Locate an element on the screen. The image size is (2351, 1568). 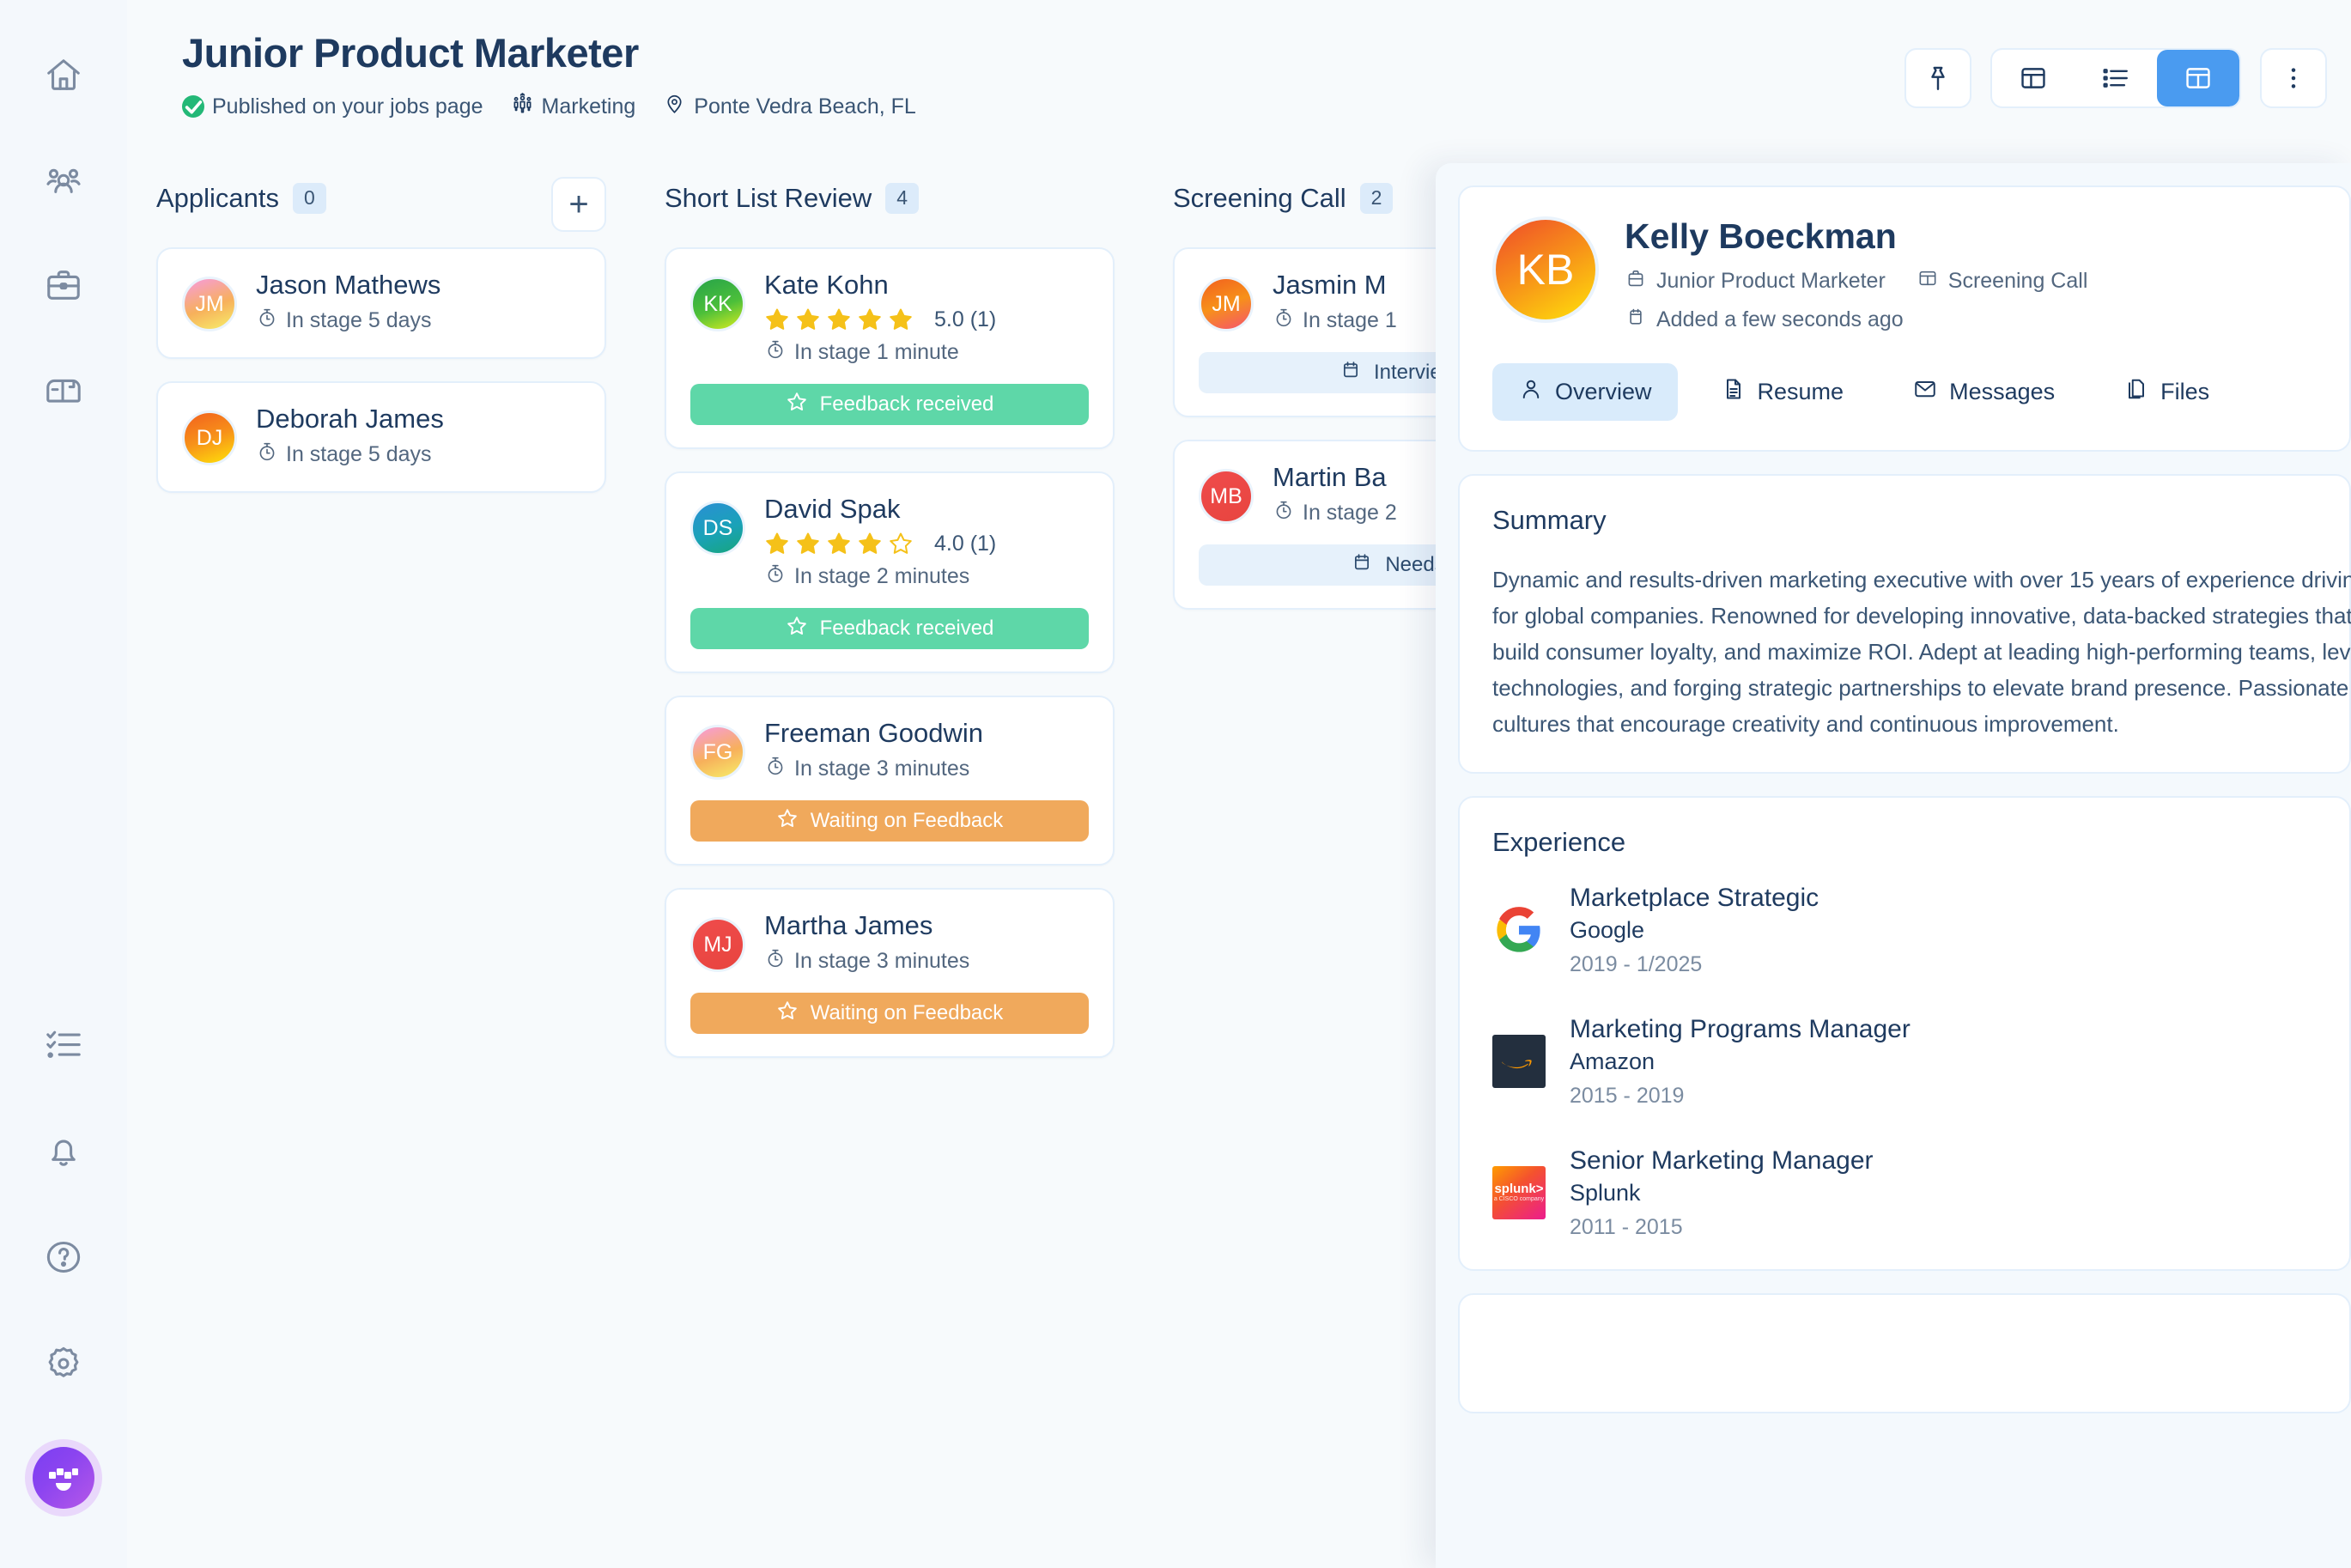
column-header: Short List Review 4 is located at coordinates (890, 198).